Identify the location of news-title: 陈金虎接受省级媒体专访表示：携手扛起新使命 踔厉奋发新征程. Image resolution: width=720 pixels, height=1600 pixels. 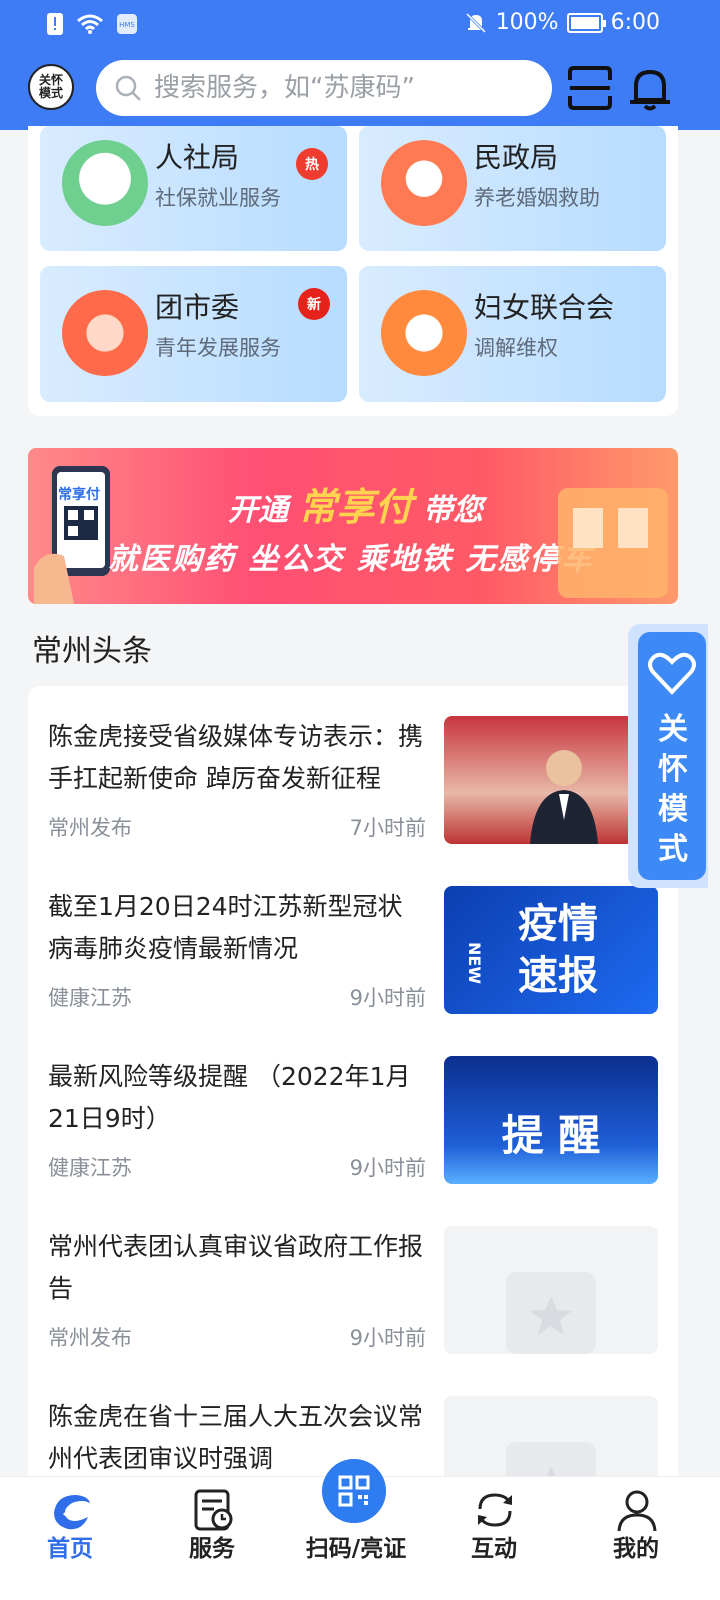
(236, 757).